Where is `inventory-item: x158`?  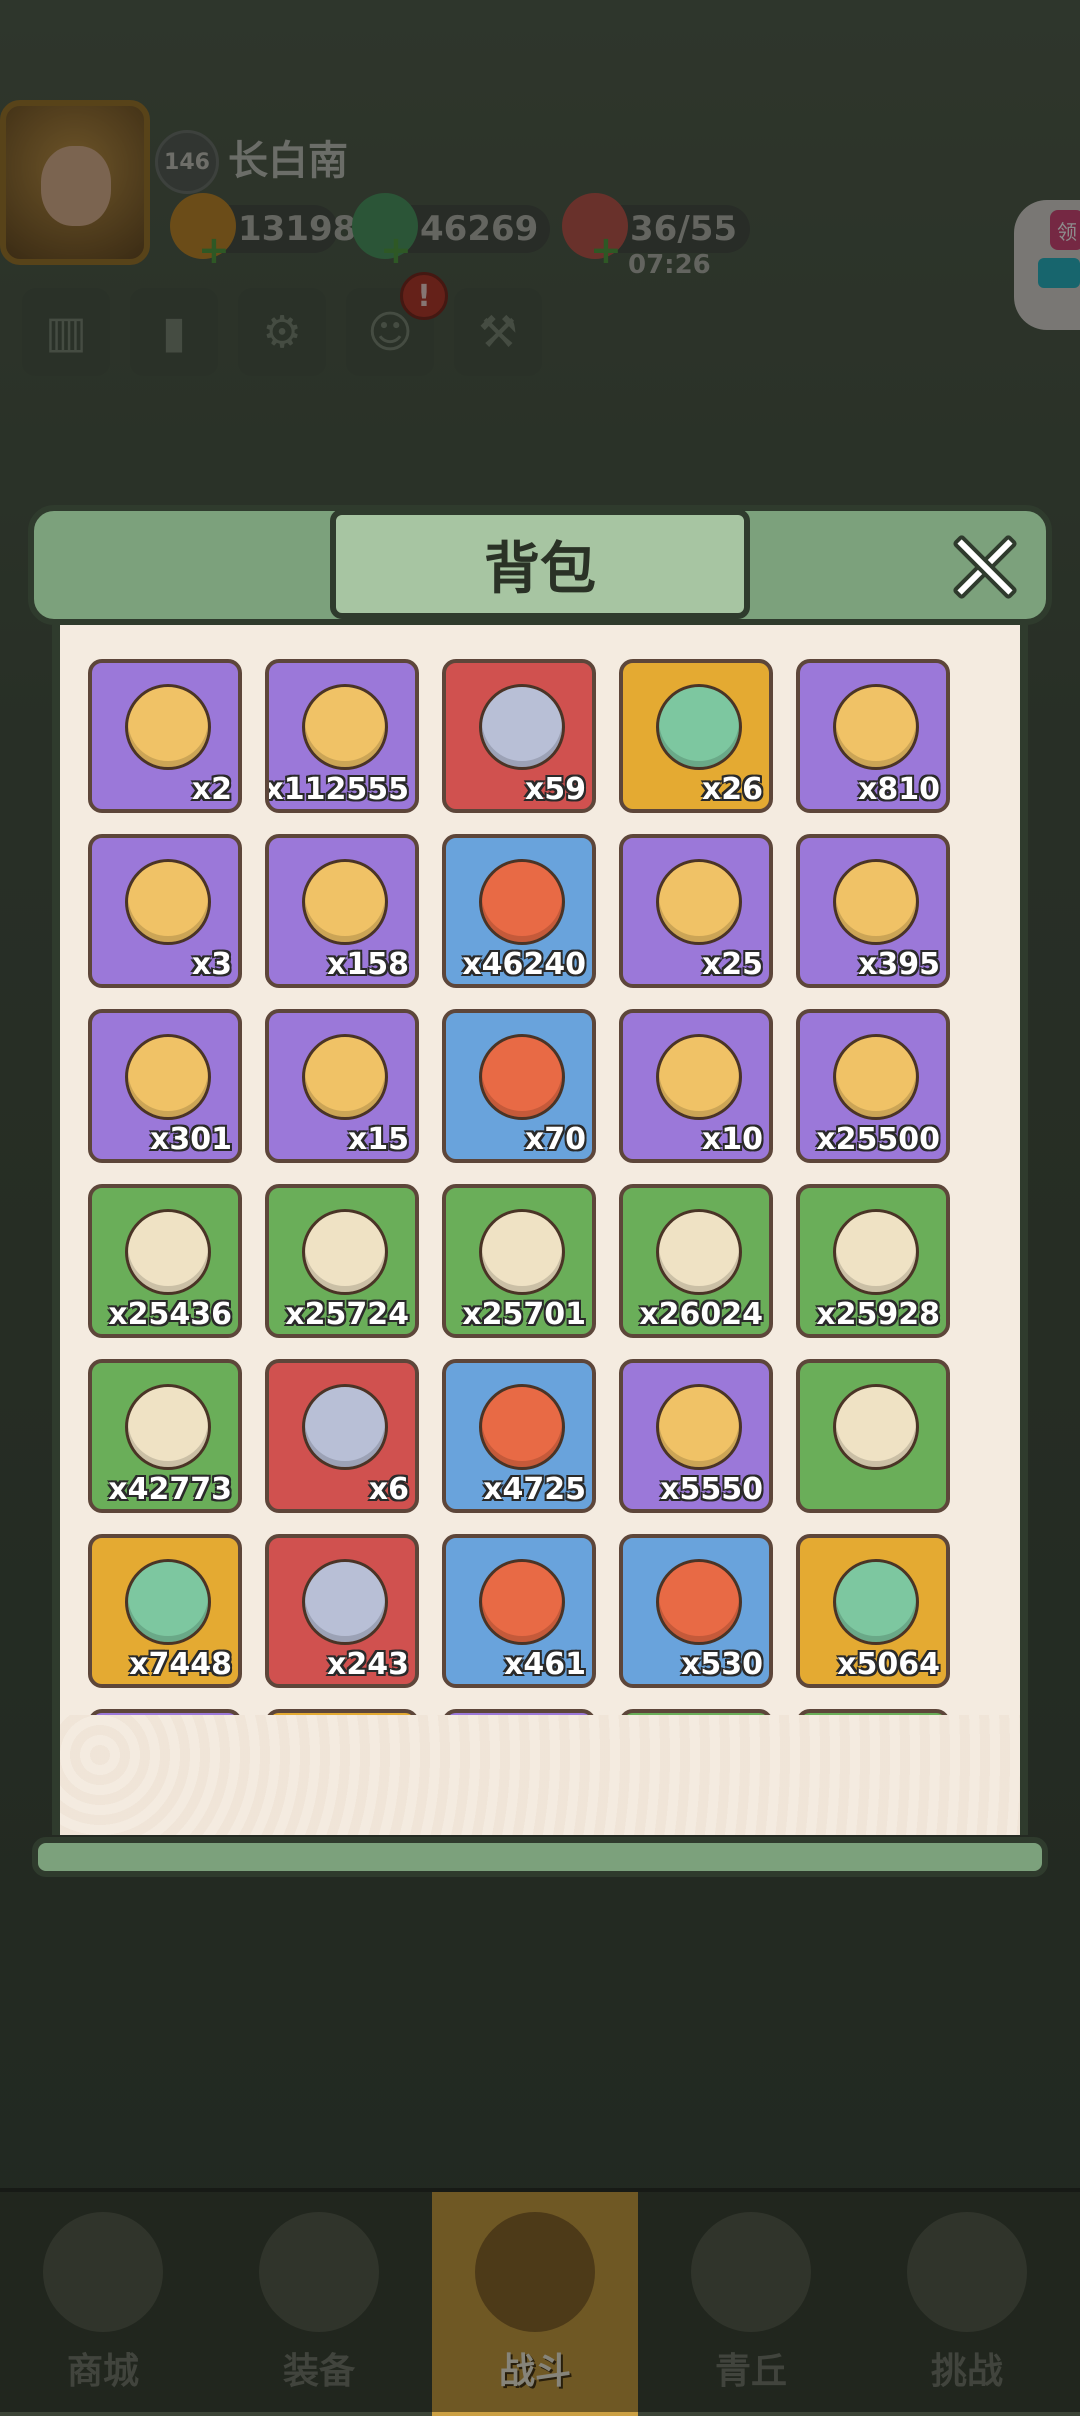 inventory-item: x158 is located at coordinates (342, 911).